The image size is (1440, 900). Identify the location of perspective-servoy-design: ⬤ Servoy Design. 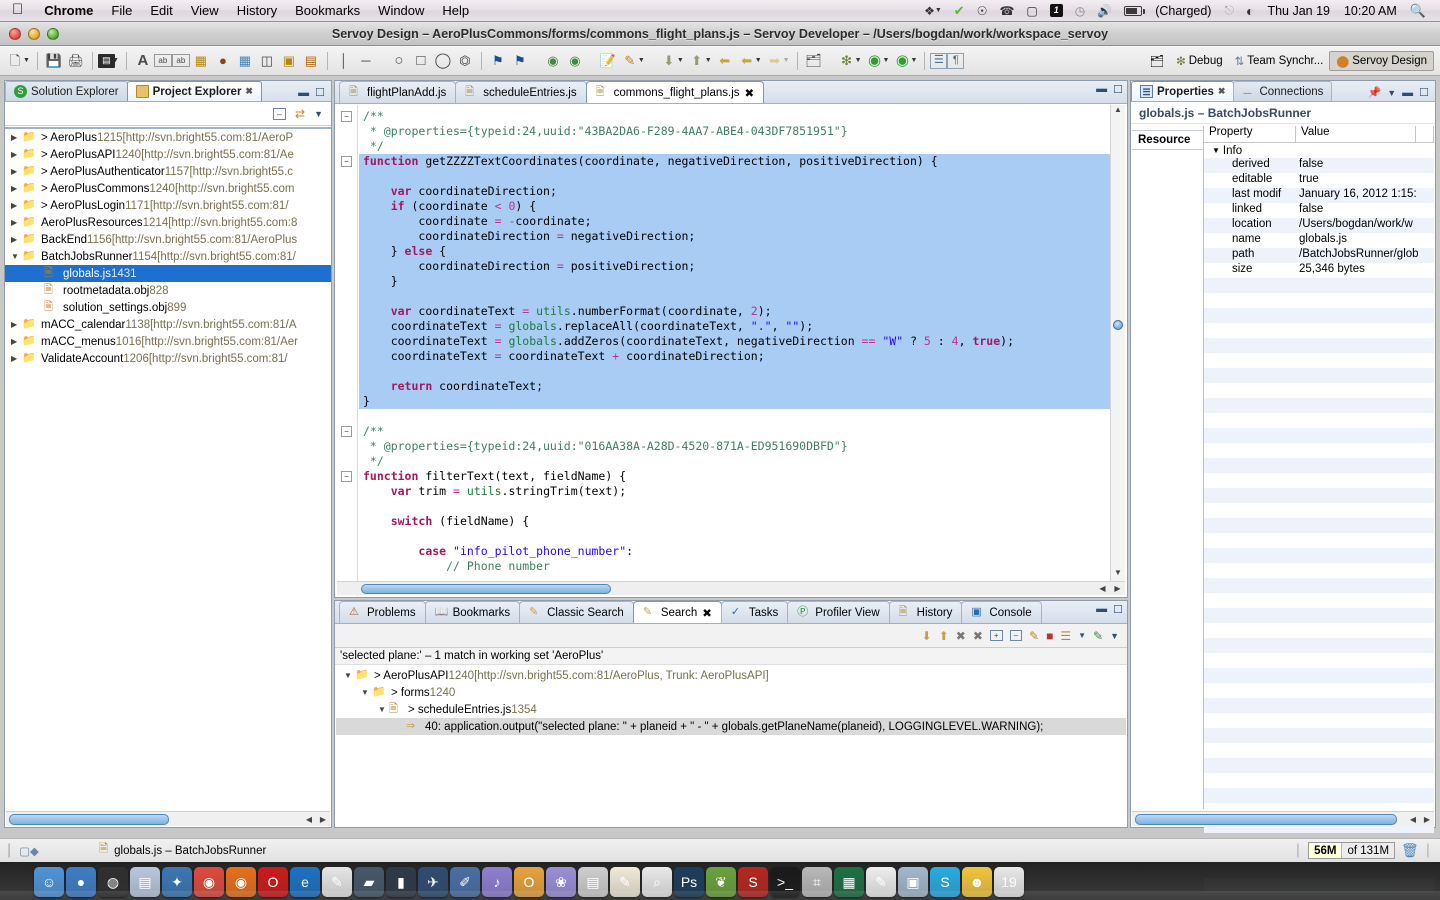
(1381, 60).